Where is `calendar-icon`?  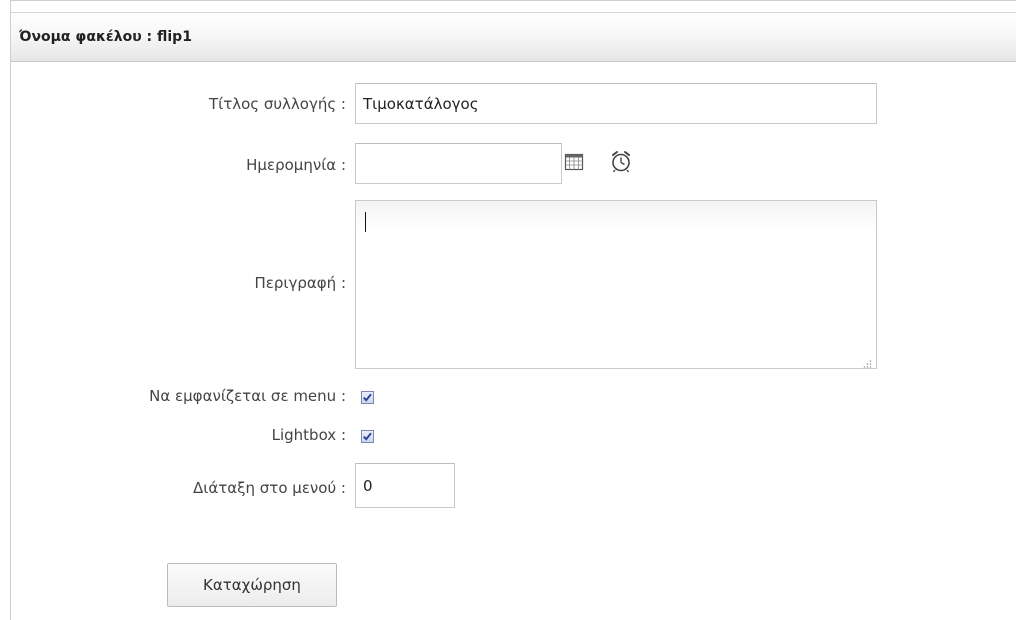 calendar-icon is located at coordinates (574, 164).